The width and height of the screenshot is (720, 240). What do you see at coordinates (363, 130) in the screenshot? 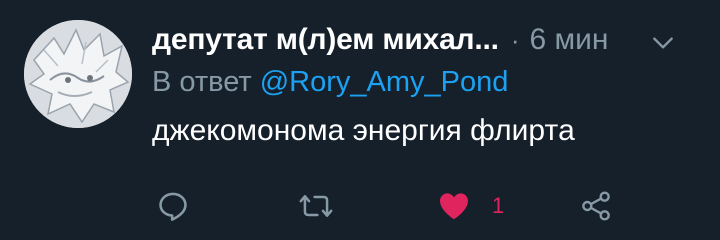
I see `tweet-text: джекомонома энергия флиртa` at bounding box center [363, 130].